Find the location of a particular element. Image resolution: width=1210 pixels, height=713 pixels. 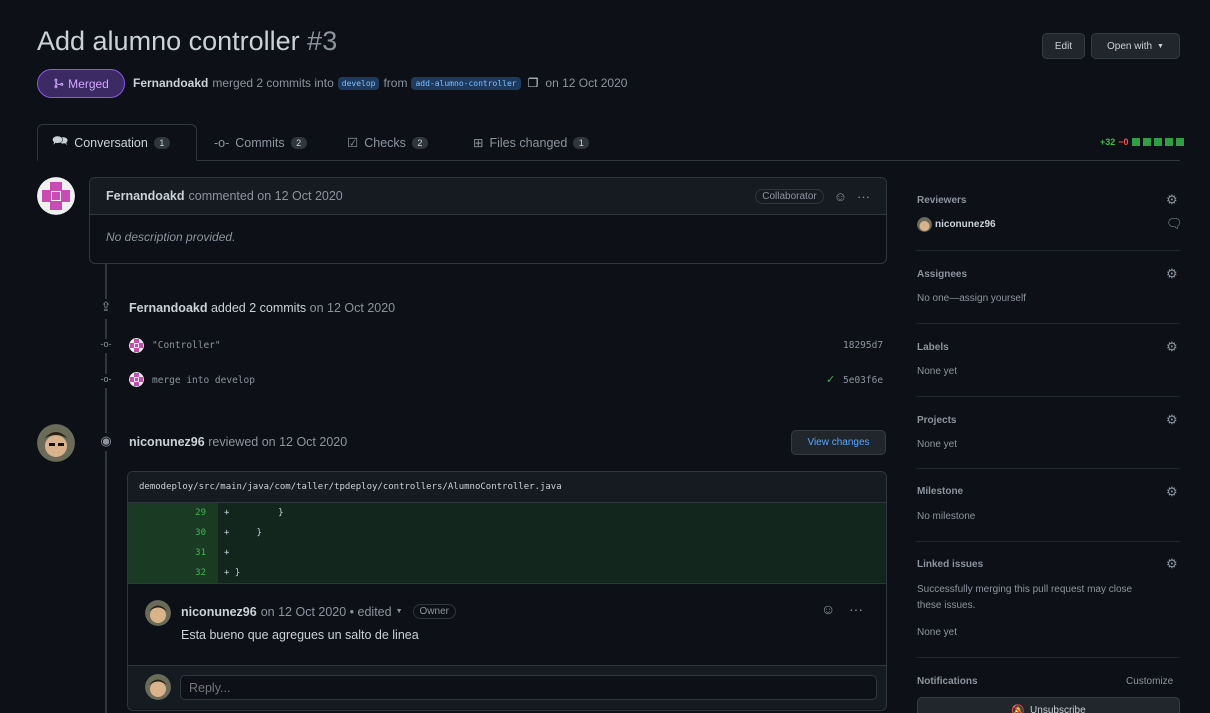

merge-action-text: merged 2 commits into is located at coordinates (273, 83).